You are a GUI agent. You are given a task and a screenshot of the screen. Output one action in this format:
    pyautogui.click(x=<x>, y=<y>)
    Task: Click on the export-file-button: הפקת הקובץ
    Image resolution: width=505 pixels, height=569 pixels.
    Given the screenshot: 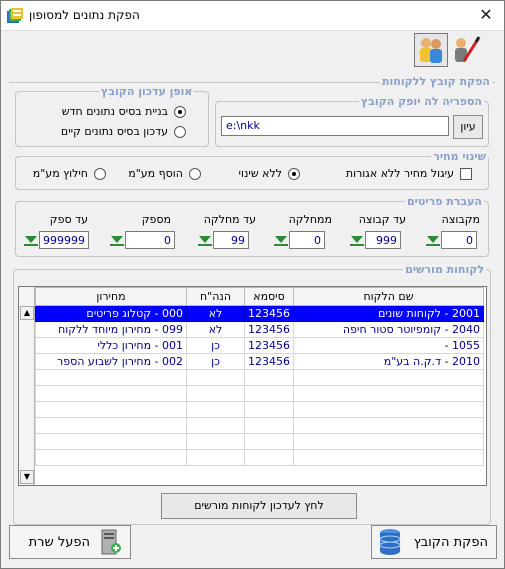 What is the action you would take?
    pyautogui.click(x=434, y=542)
    